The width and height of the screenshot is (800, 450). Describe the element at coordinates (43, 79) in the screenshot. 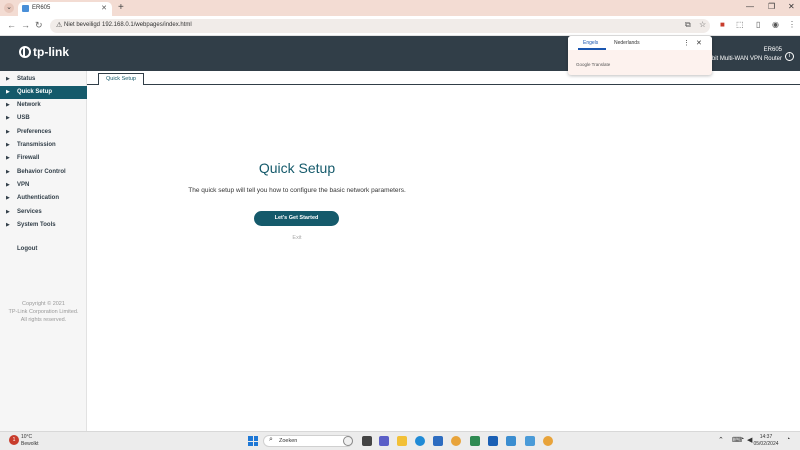

I see `sidebar-item-status: ▶ Status` at that location.